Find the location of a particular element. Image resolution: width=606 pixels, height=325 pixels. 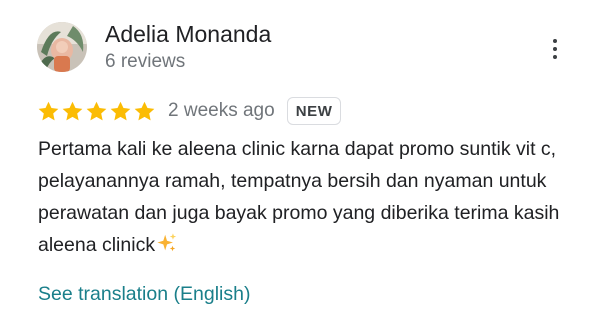

avatar is located at coordinates (62, 47).